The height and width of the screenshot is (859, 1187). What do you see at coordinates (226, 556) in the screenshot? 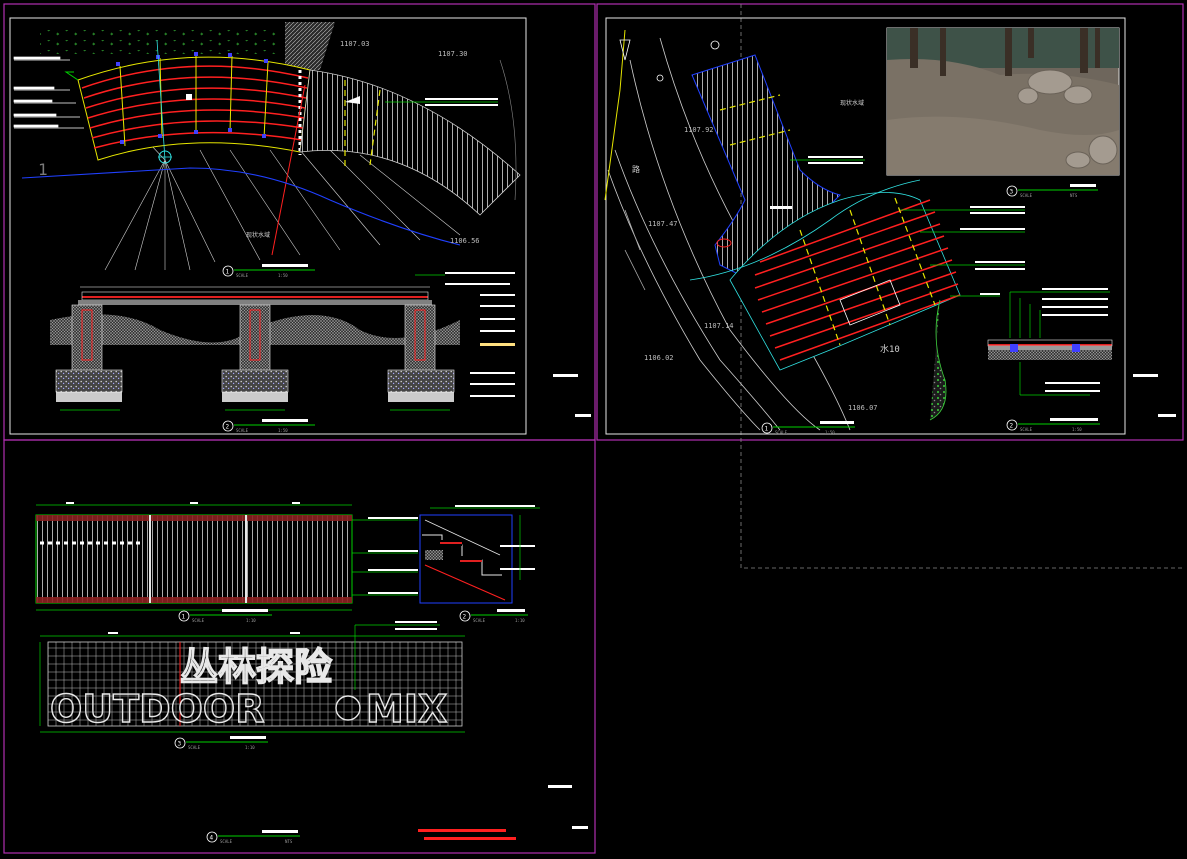
I see `railing-elevation` at bounding box center [226, 556].